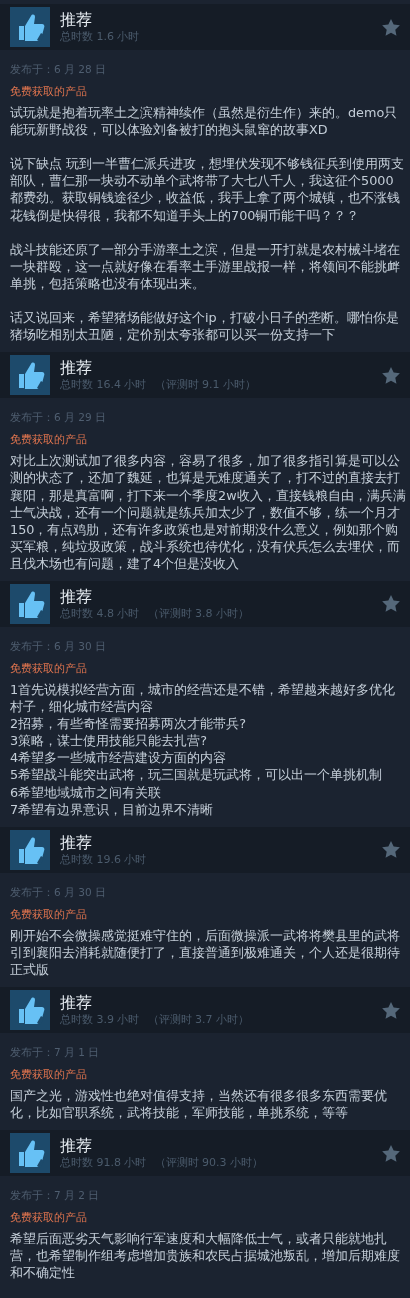 The image size is (410, 1298). Describe the element at coordinates (119, 758) in the screenshot. I see `review-paragraph: 4希望多一些城市经营建设方面的内容` at that location.